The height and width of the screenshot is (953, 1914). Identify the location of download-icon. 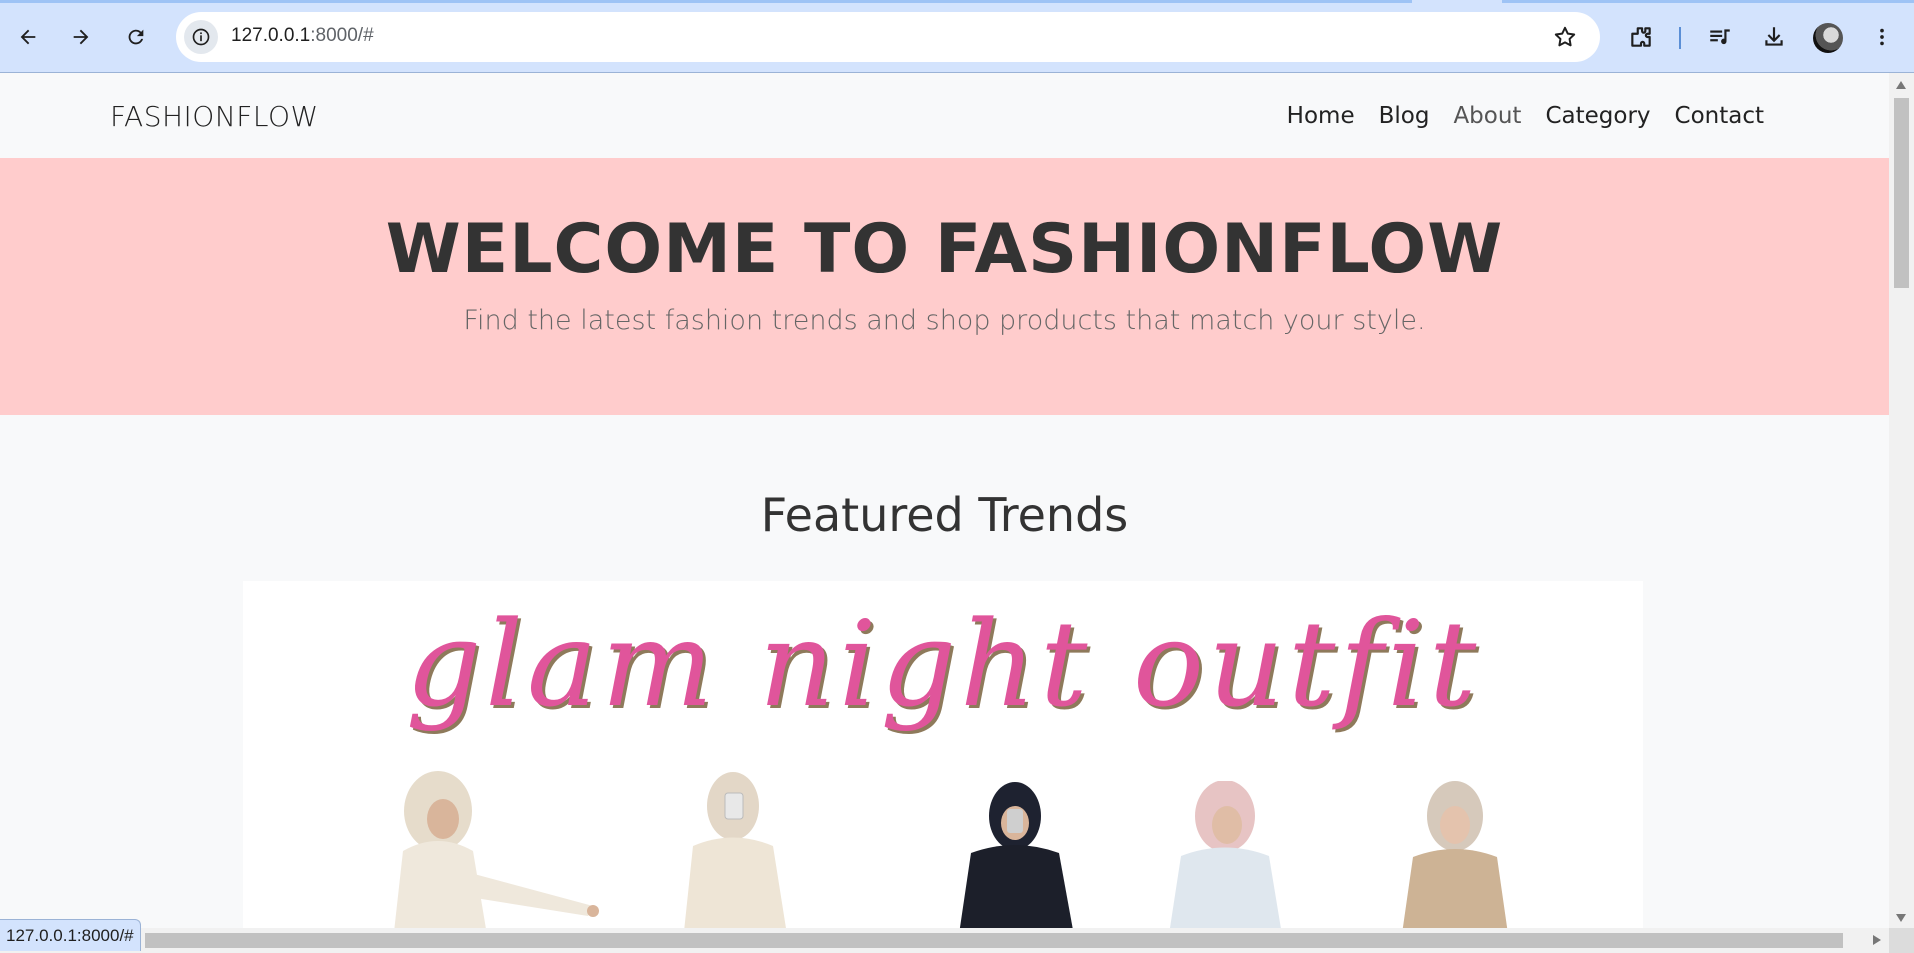
(1774, 37).